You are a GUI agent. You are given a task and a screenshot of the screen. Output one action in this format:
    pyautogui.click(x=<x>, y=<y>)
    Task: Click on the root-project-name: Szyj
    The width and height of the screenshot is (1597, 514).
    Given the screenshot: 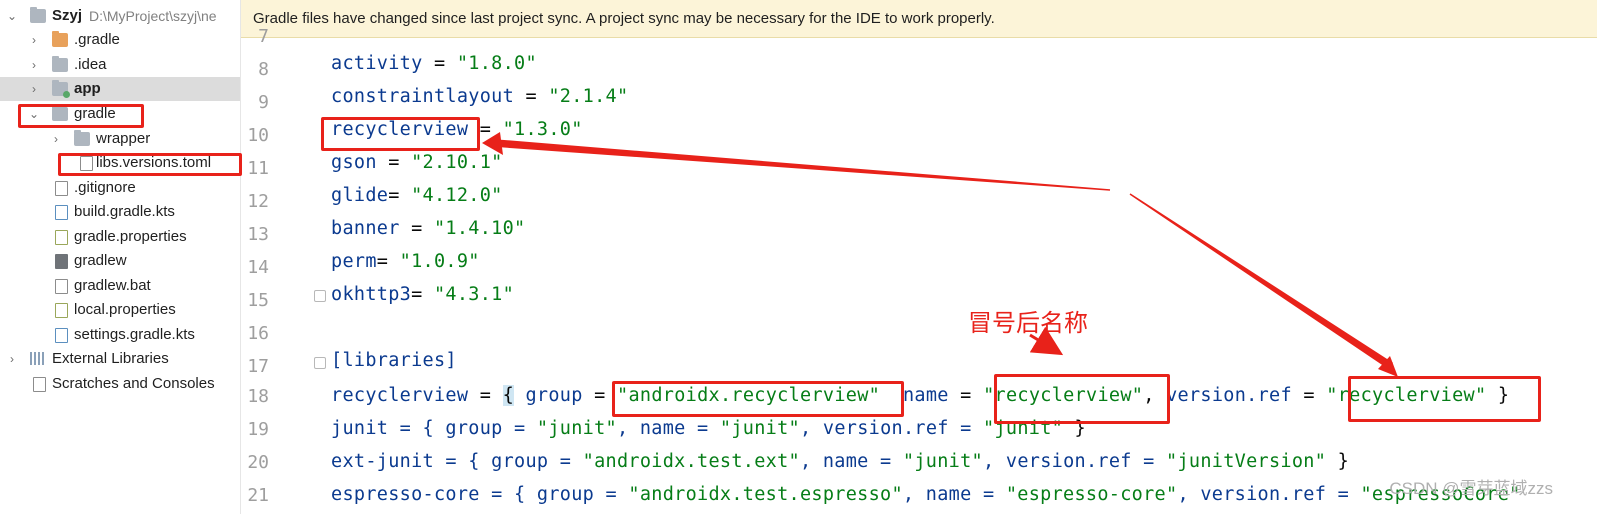 What is the action you would take?
    pyautogui.click(x=67, y=15)
    